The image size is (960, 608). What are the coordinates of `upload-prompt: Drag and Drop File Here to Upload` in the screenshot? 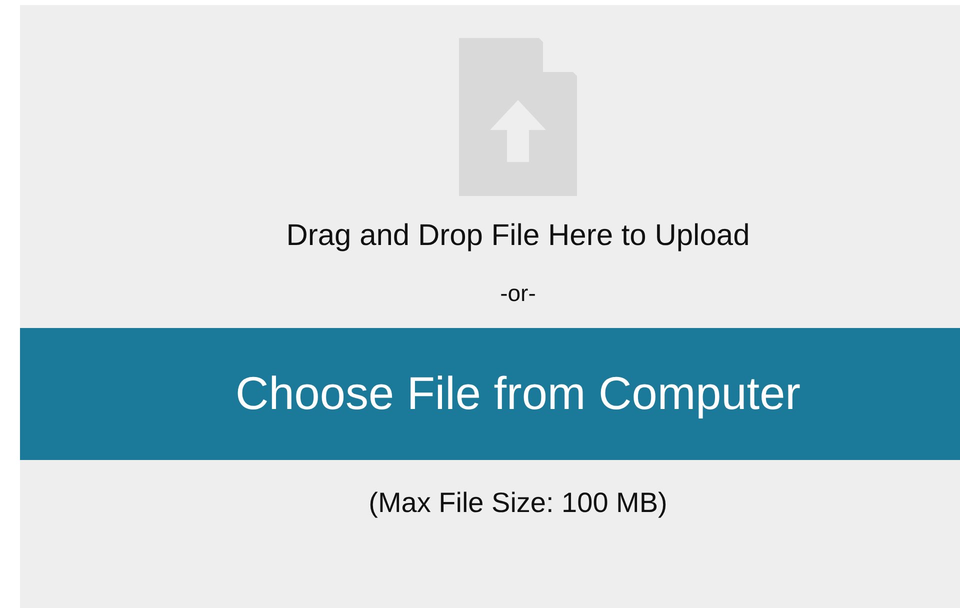 It's located at (518, 236).